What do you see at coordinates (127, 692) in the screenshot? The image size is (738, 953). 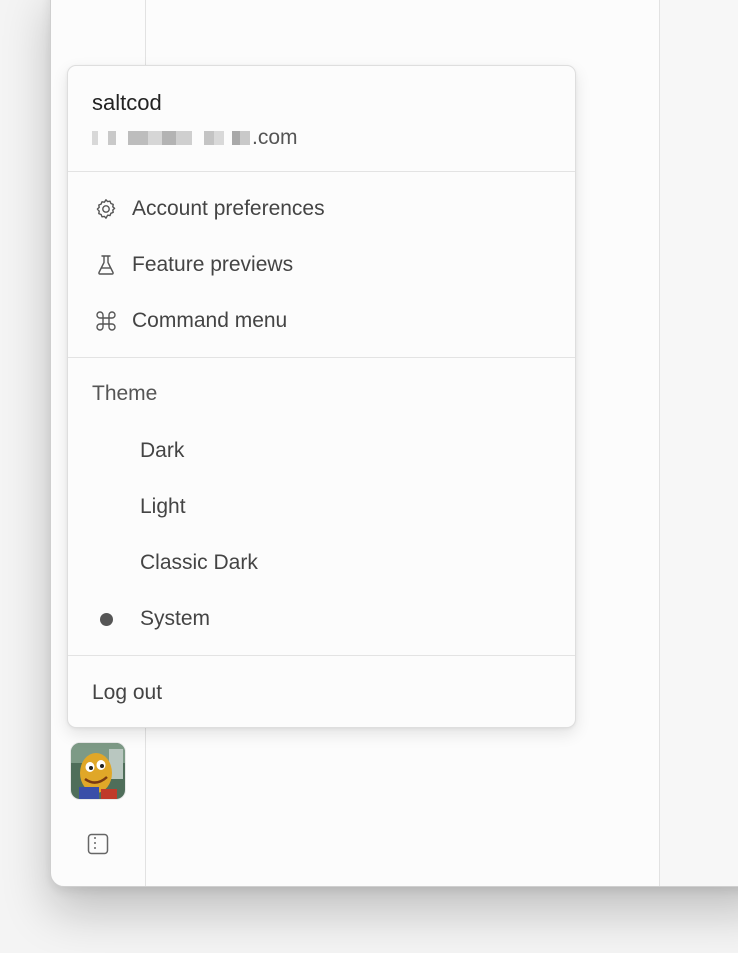 I see `logout-label: Log out` at bounding box center [127, 692].